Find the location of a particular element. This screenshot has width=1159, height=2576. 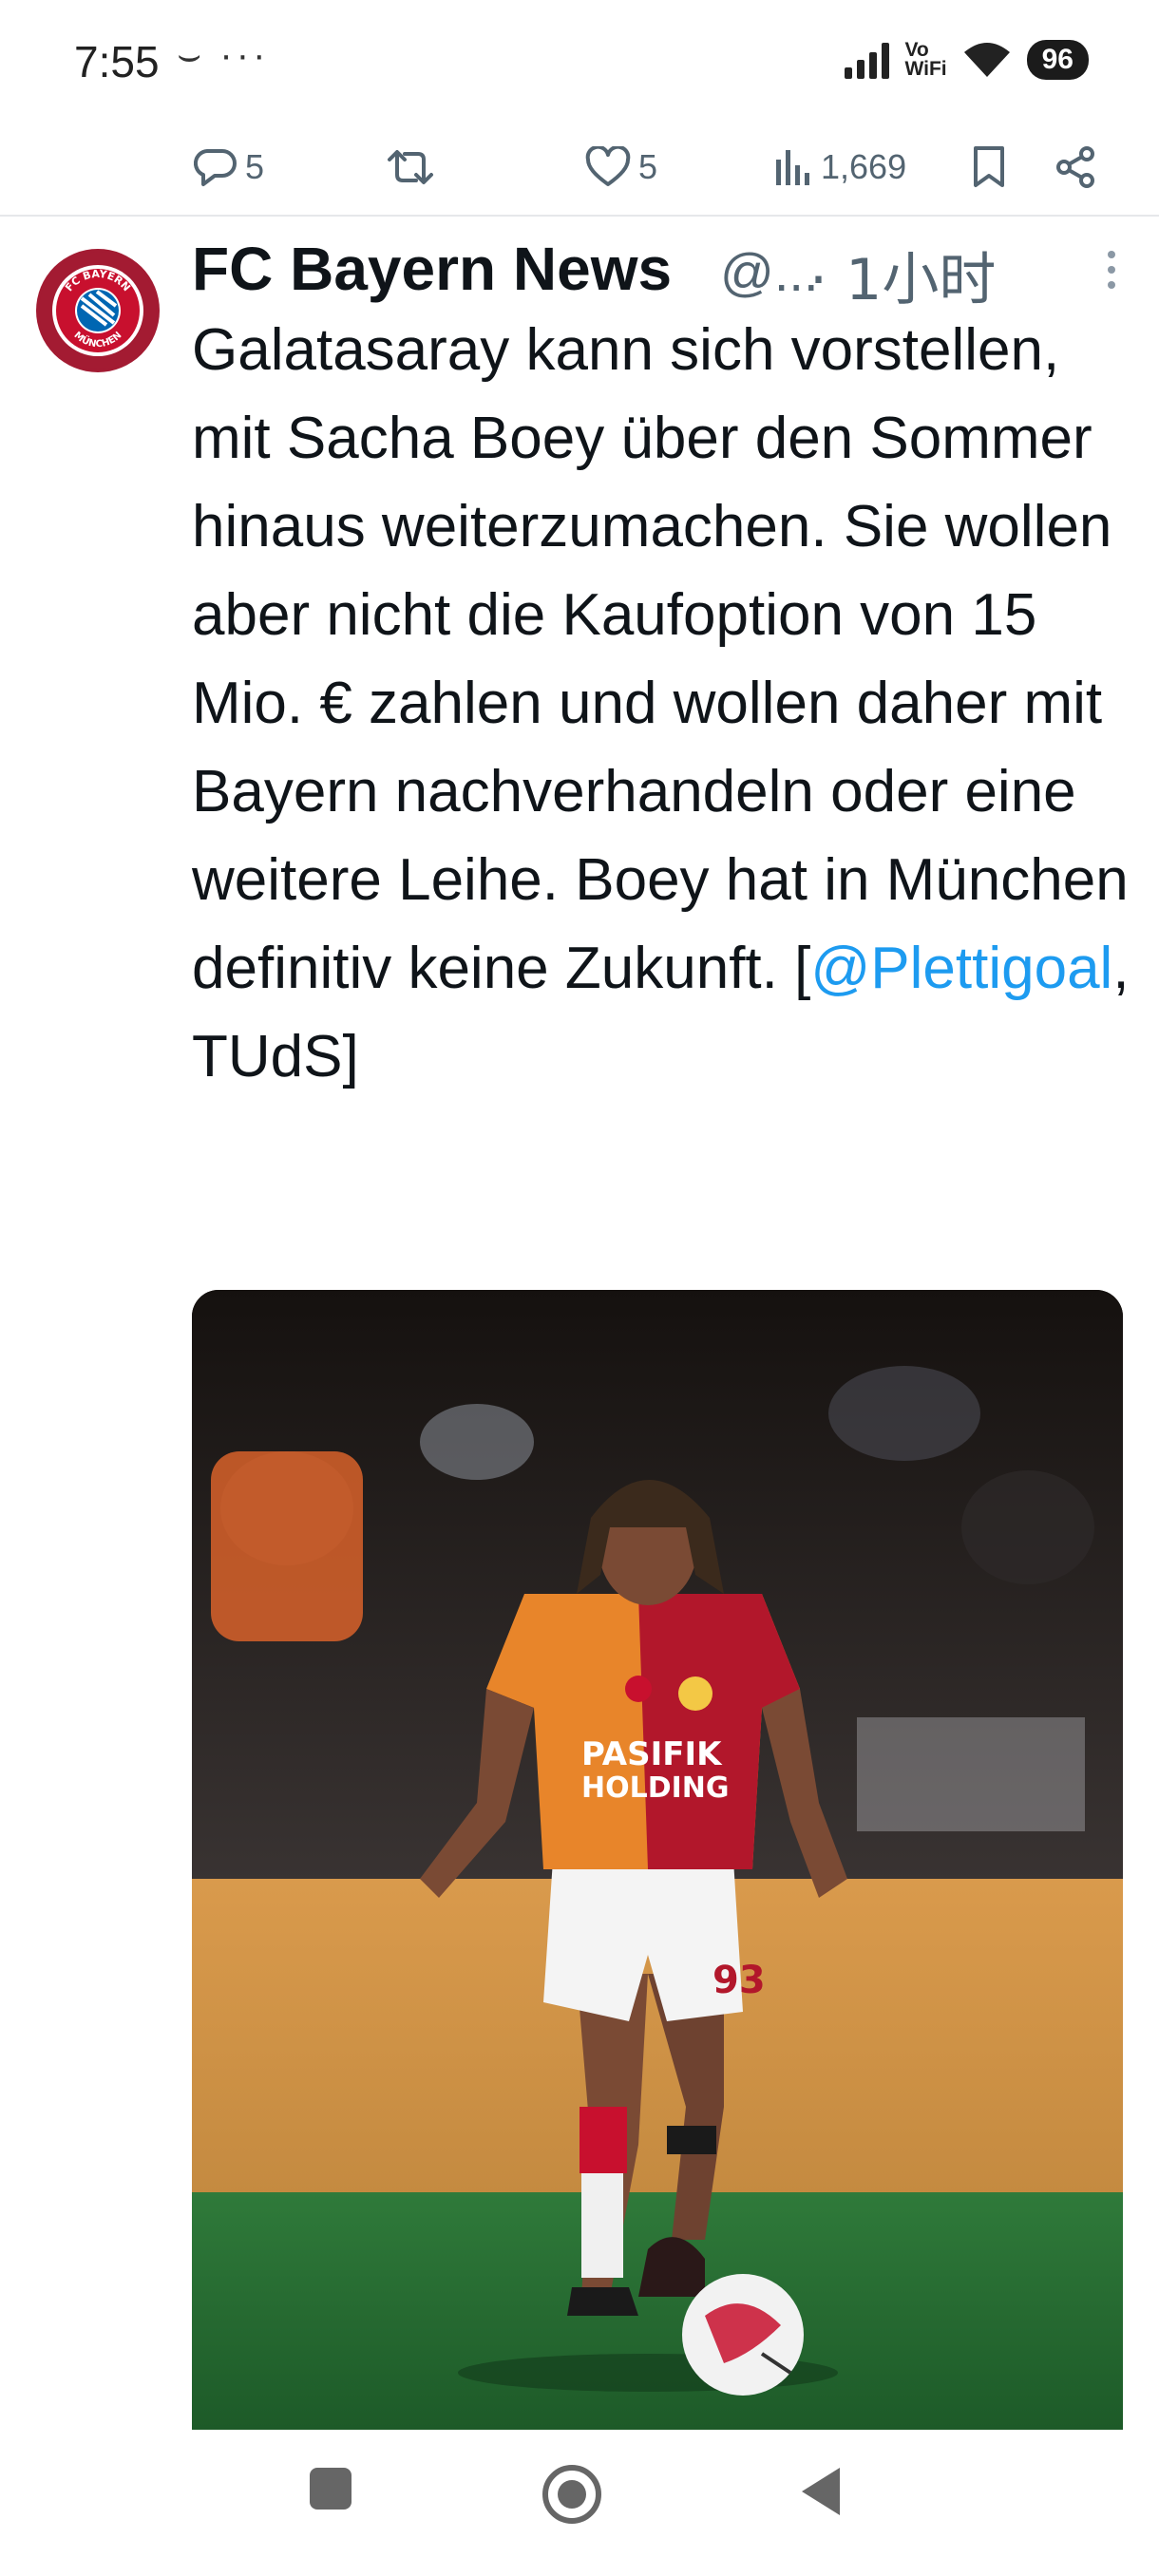

football-ball is located at coordinates (743, 2335).